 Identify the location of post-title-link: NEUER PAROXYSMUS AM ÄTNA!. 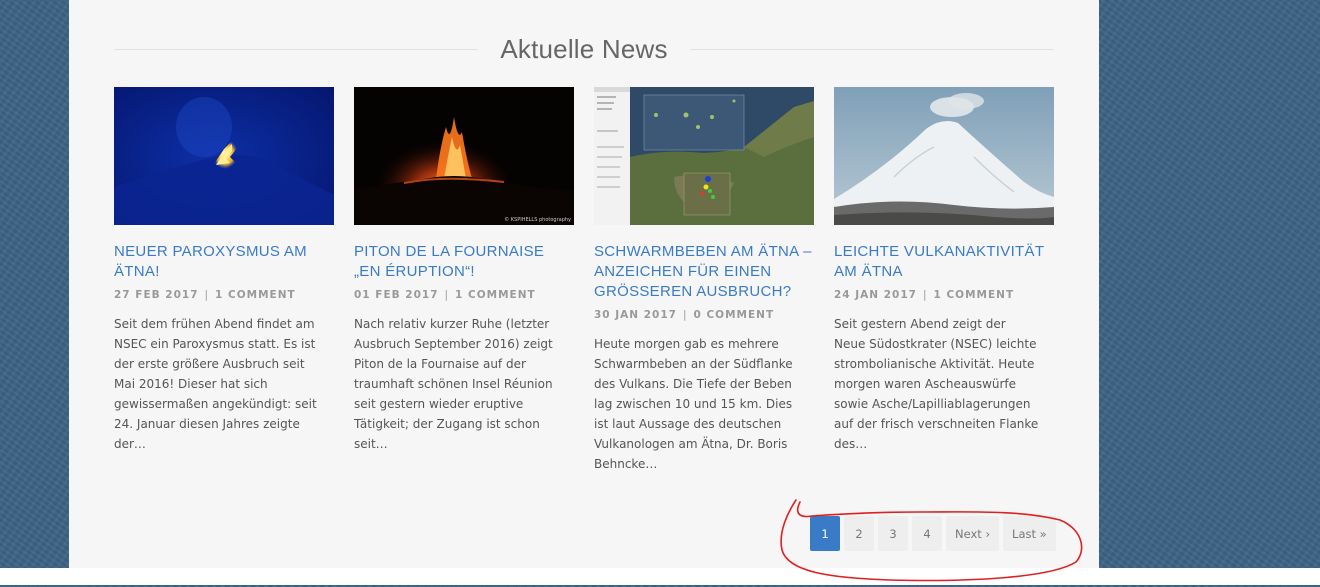
(224, 262).